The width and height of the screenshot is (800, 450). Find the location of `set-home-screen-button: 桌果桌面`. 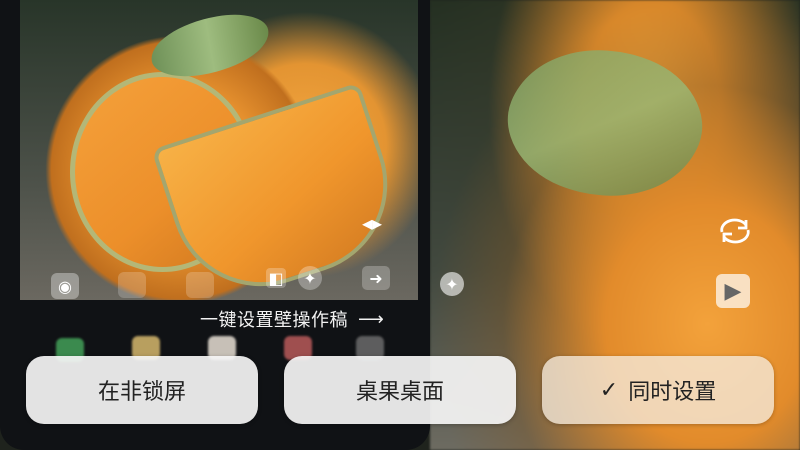

set-home-screen-button: 桌果桌面 is located at coordinates (400, 390).